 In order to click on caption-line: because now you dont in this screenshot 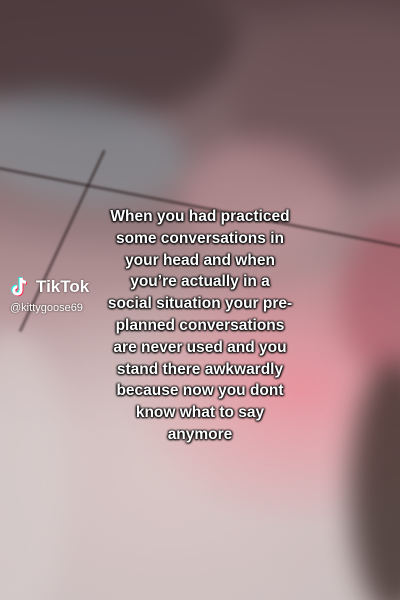, I will do `click(200, 391)`.